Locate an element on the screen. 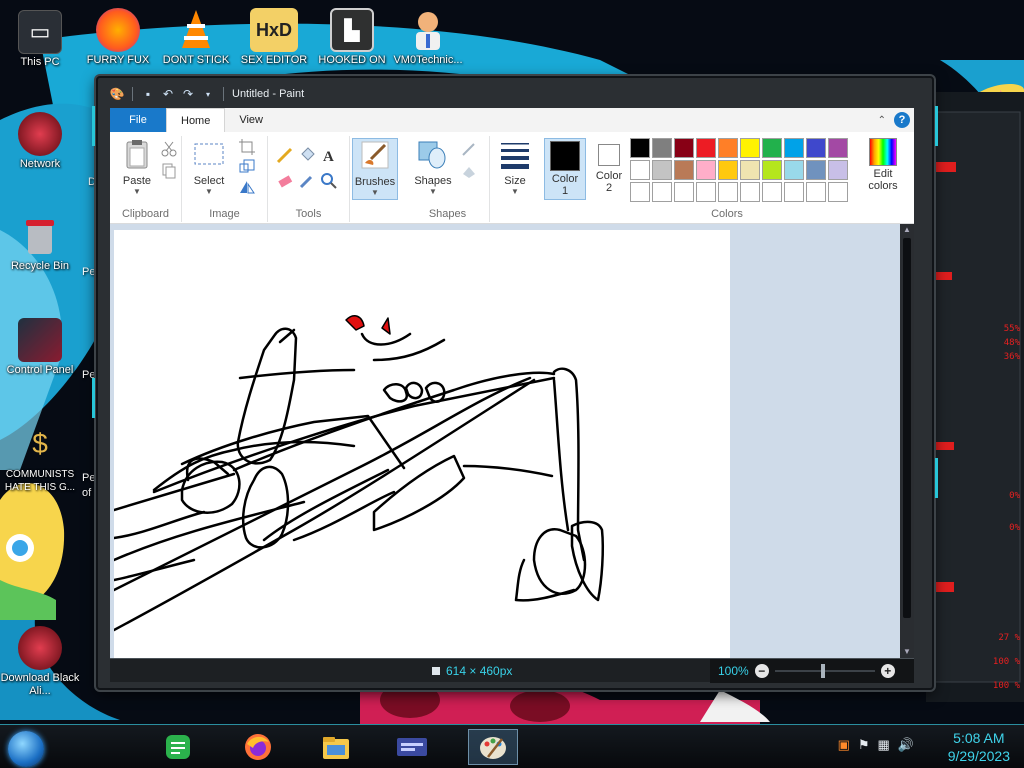  paint-icon is located at coordinates (493, 748).